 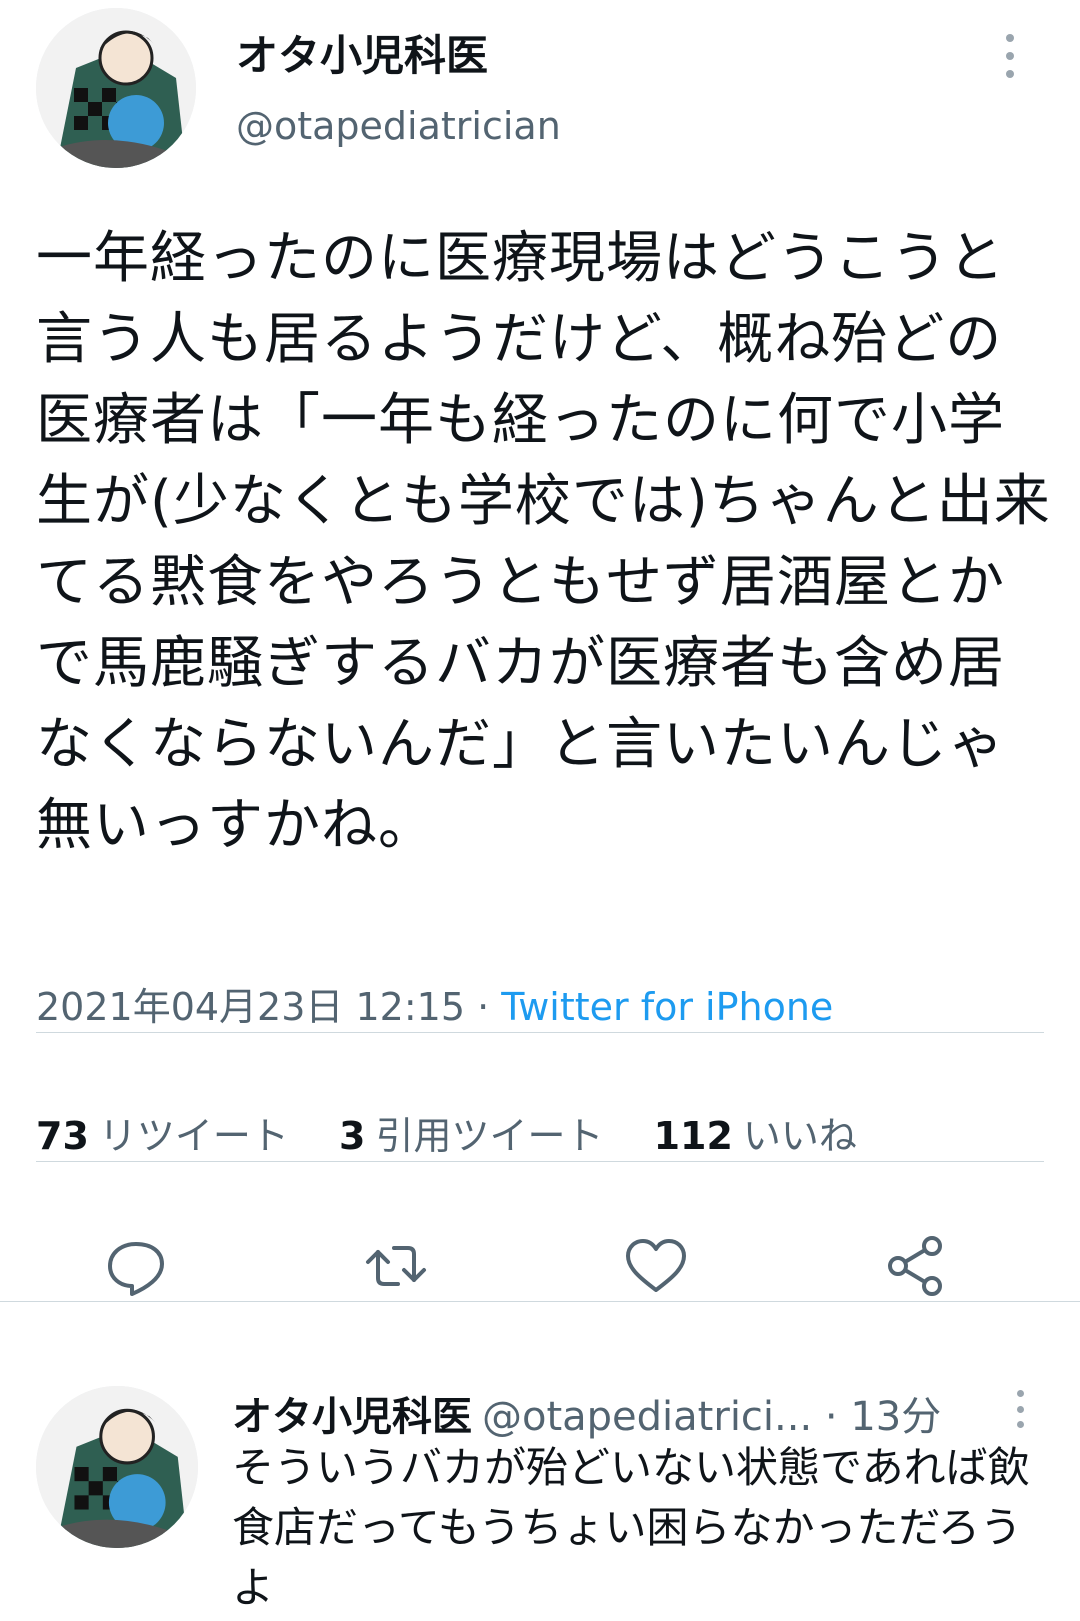 I want to click on retweets-label: リツイート, so click(x=193, y=1136).